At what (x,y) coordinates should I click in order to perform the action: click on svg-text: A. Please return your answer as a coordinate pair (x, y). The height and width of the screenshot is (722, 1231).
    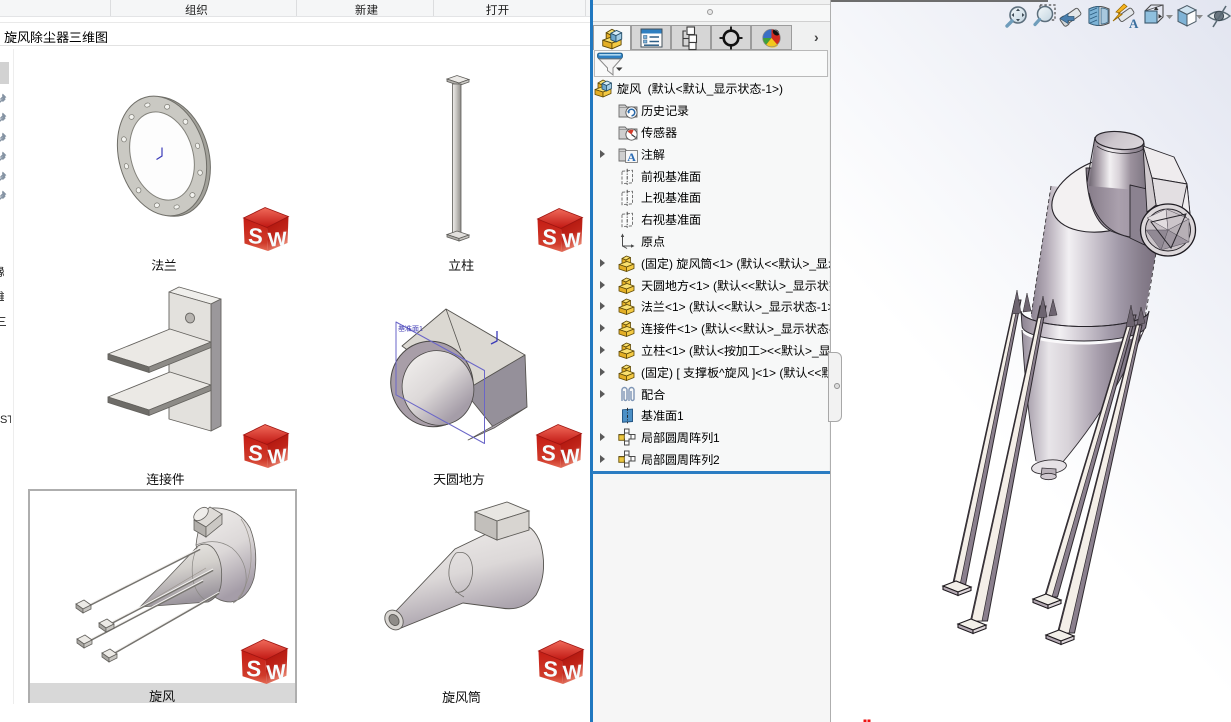
    Looking at the image, I should click on (1134, 23).